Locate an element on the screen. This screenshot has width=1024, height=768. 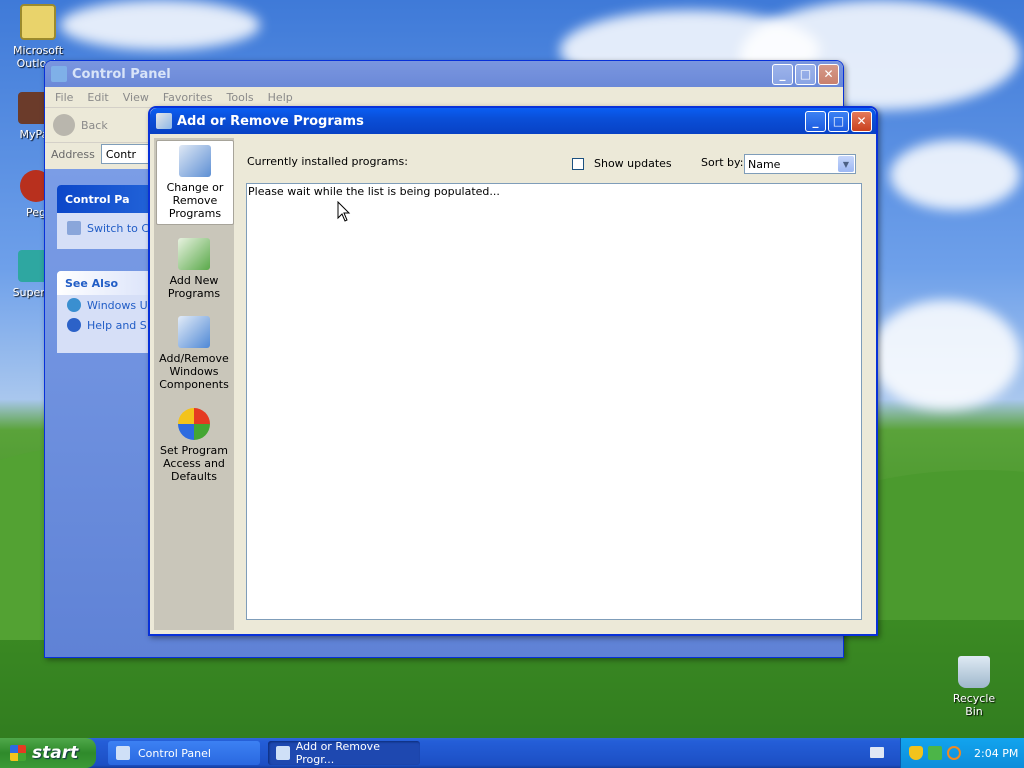
sort-by-label: Sort by: is located at coordinates (722, 162).